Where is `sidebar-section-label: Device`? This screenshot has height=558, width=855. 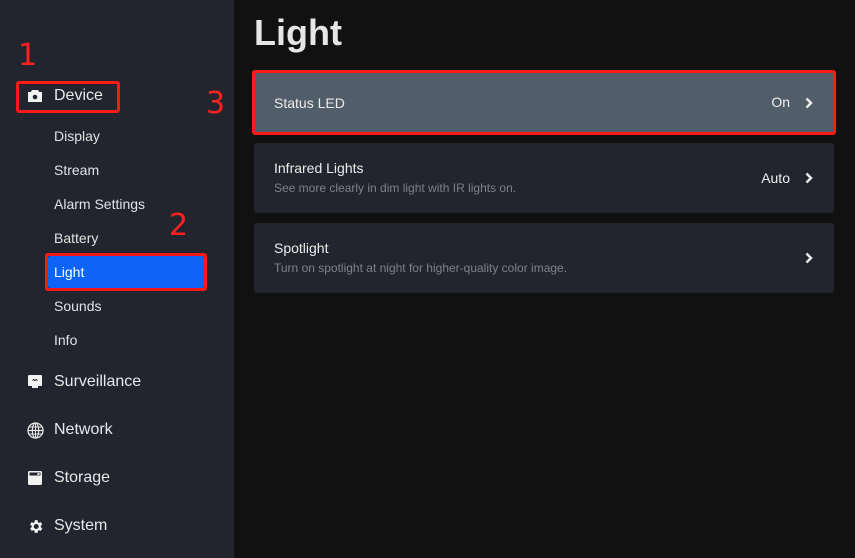
sidebar-section-label: Device is located at coordinates (78, 95).